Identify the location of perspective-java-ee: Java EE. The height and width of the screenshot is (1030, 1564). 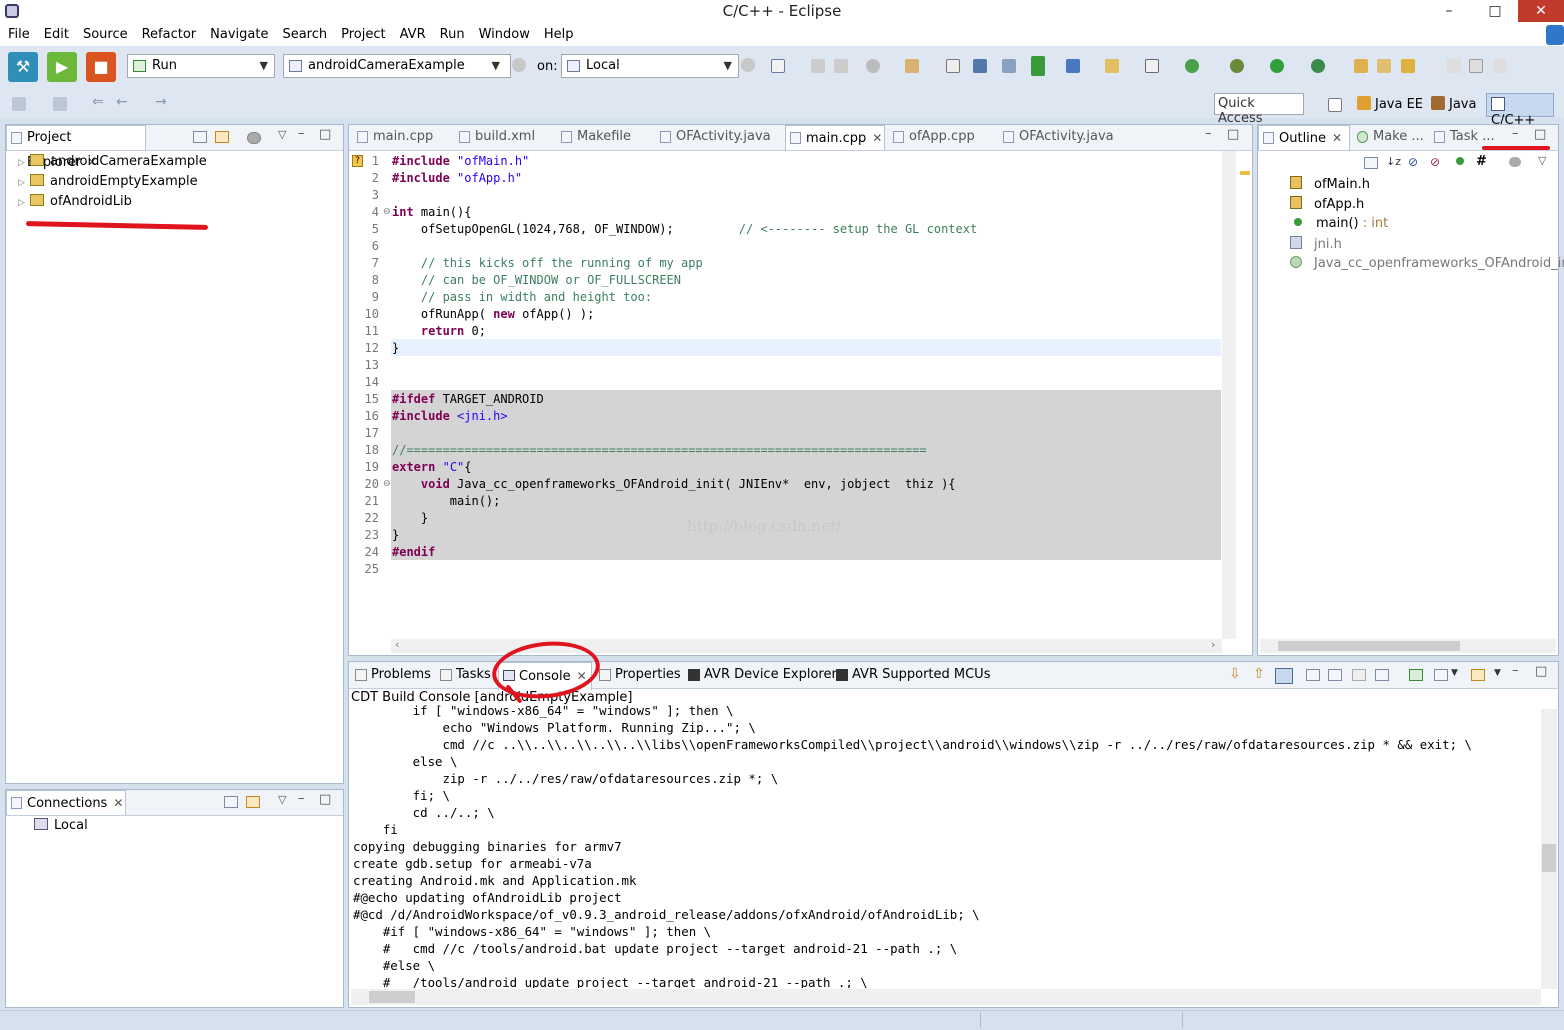
(1390, 104).